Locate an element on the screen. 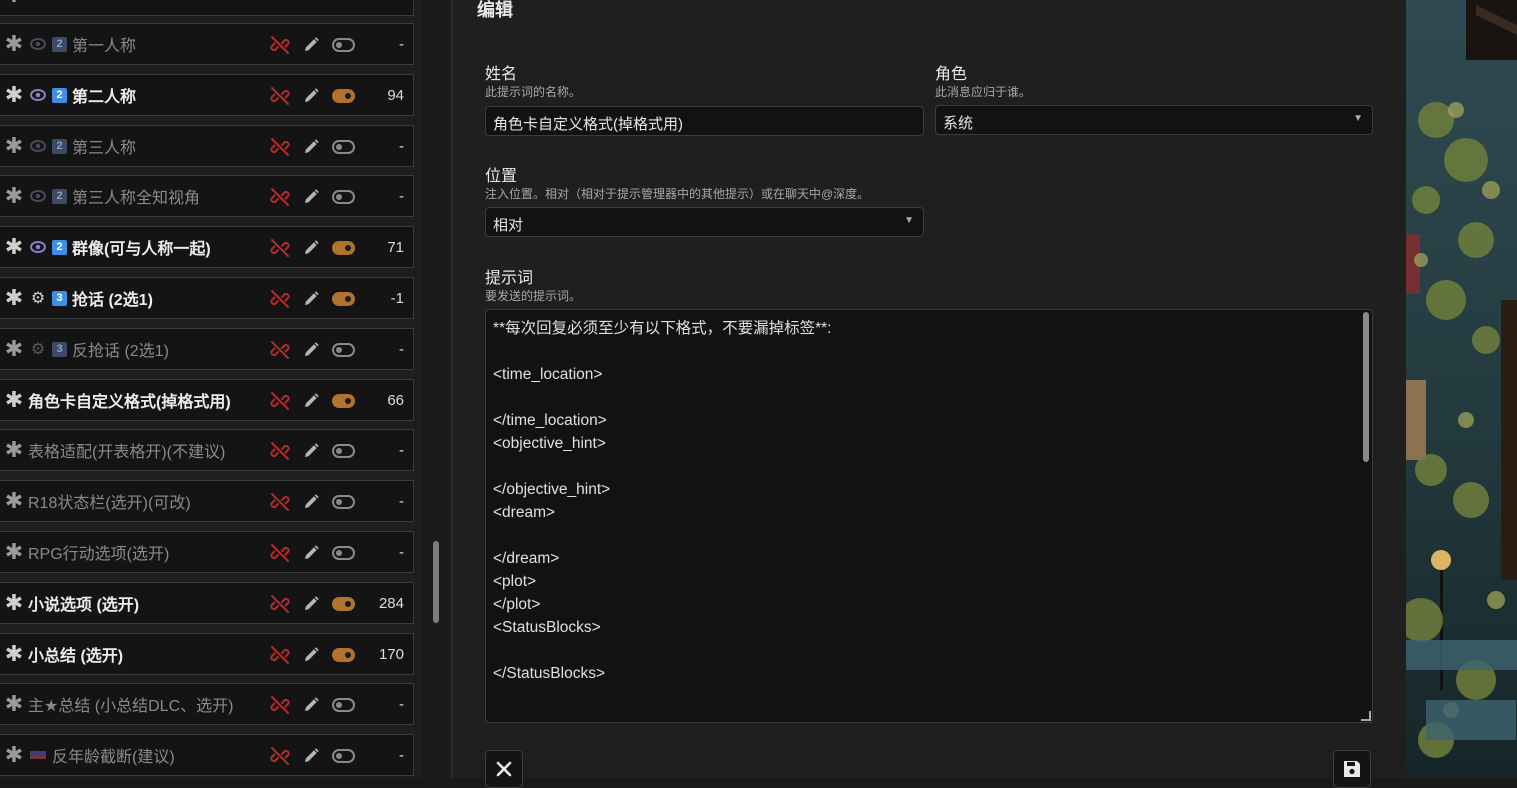 This screenshot has height=788, width=1517. prompt-row: ✱ 小说选项 (选开) 284 is located at coordinates (207, 603).